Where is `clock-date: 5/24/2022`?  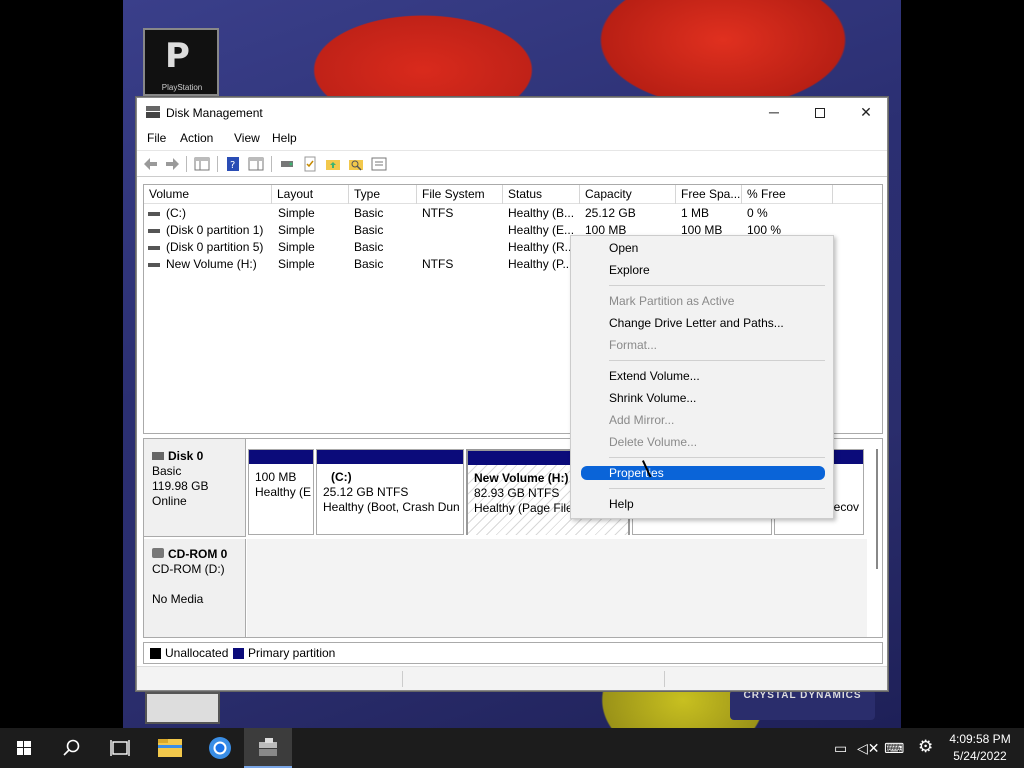 clock-date: 5/24/2022 is located at coordinates (980, 756).